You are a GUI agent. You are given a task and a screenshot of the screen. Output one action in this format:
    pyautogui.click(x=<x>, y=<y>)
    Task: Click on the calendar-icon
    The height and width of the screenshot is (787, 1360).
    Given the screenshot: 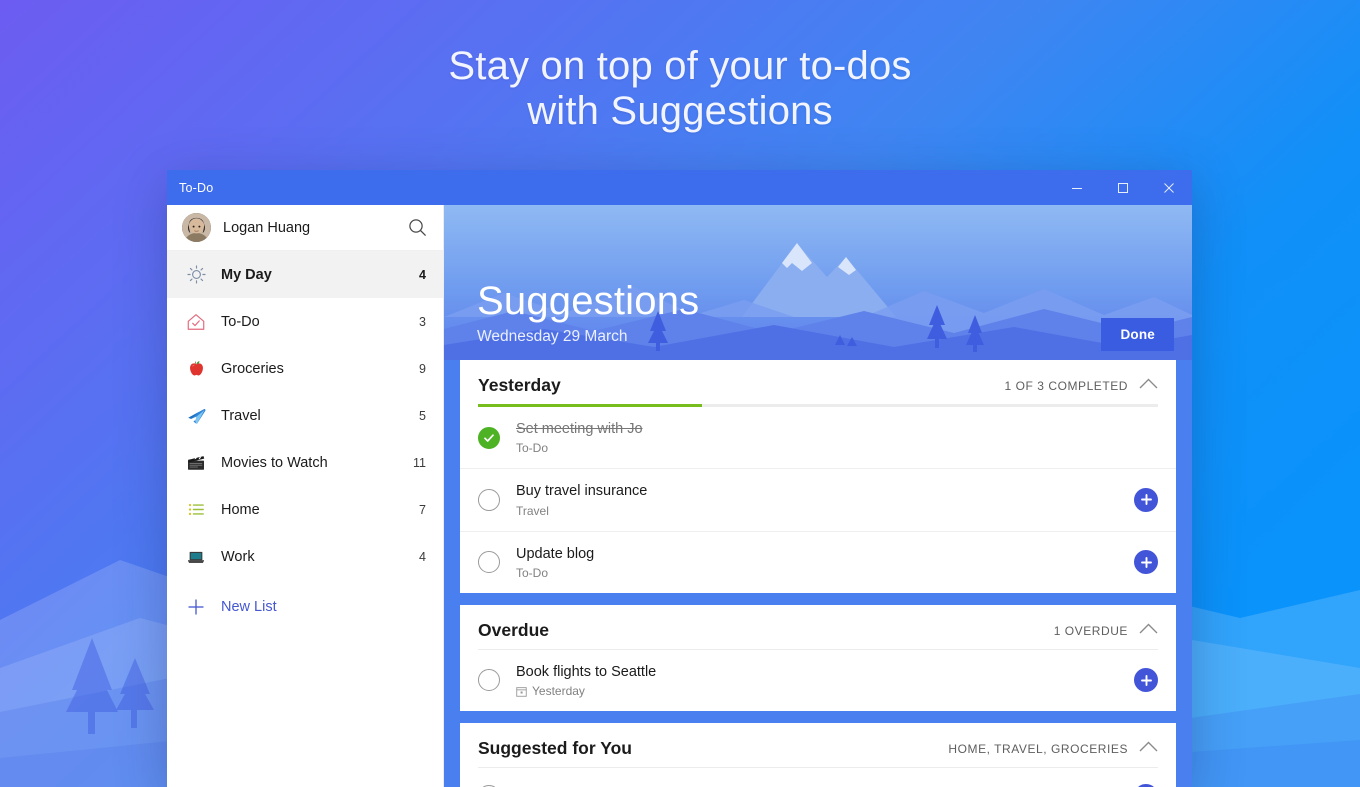 What is the action you would take?
    pyautogui.click(x=521, y=691)
    